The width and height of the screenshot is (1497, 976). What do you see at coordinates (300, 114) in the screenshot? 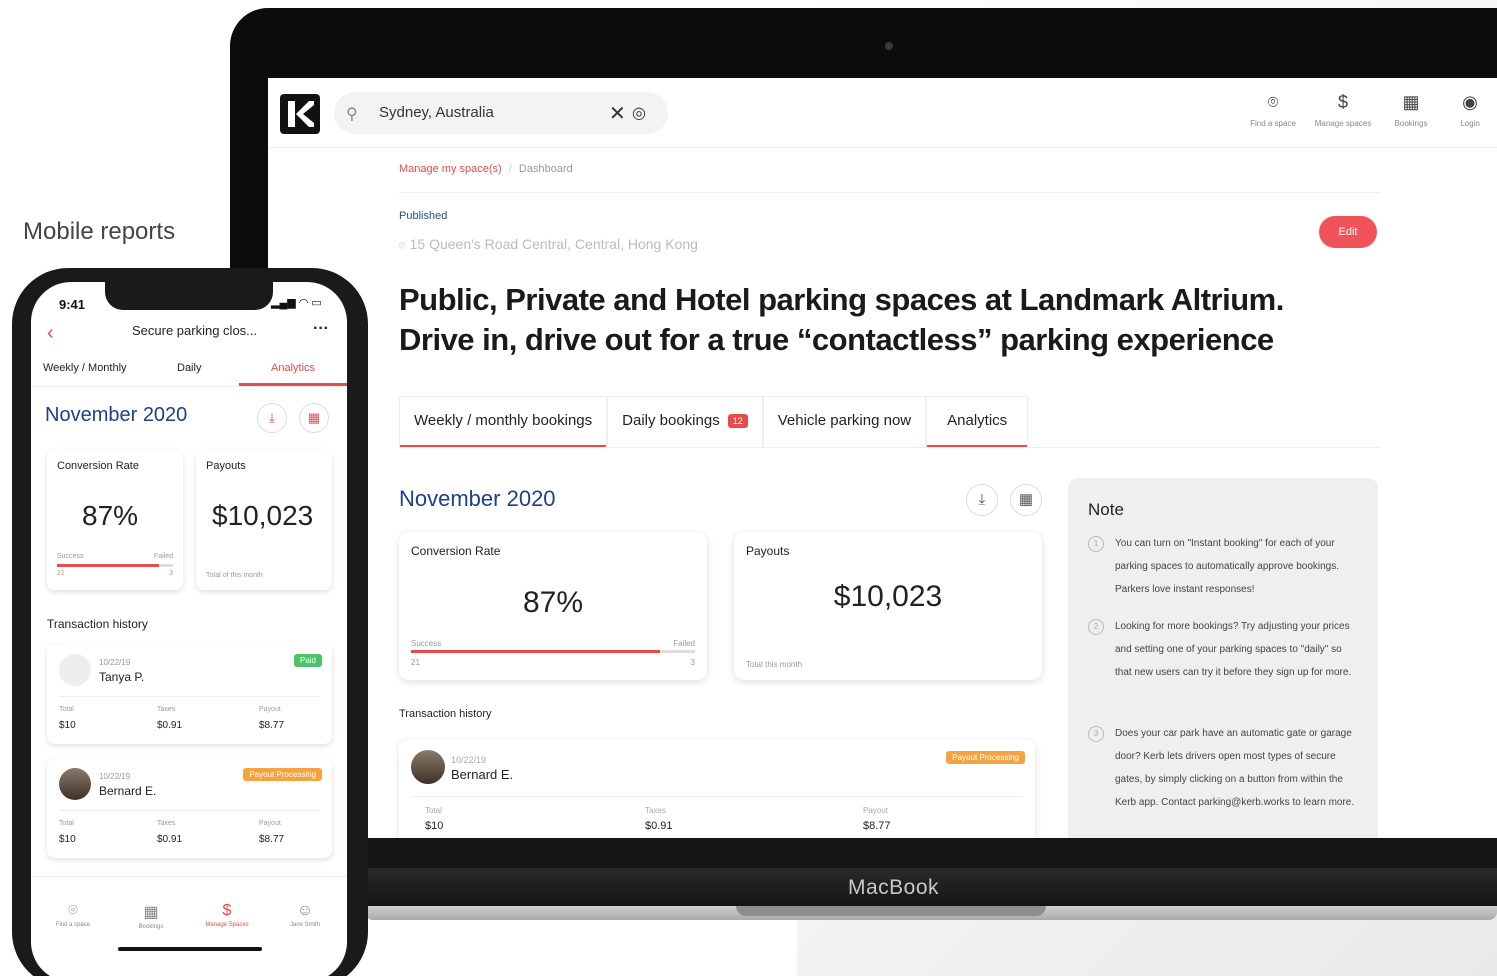
I see `kerb-logo` at bounding box center [300, 114].